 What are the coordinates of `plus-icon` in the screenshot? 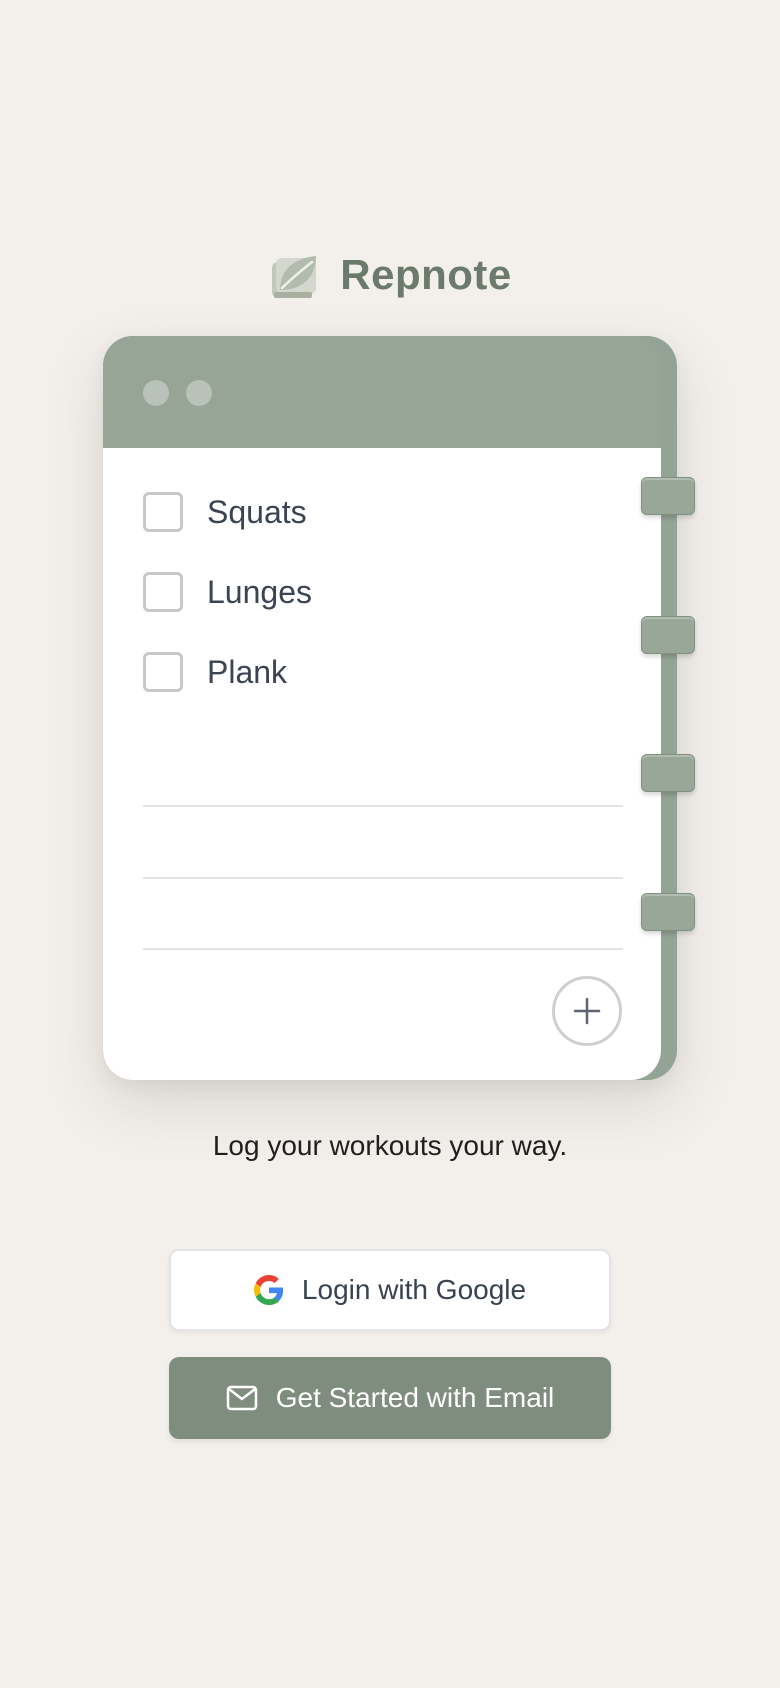 It's located at (587, 1011).